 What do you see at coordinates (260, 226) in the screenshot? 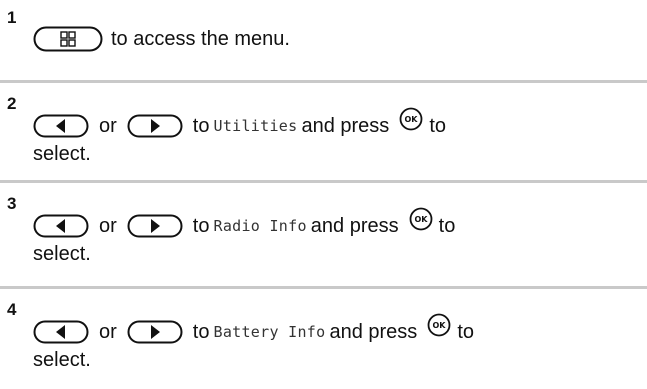
I see `menu-item-name: Radio Info` at bounding box center [260, 226].